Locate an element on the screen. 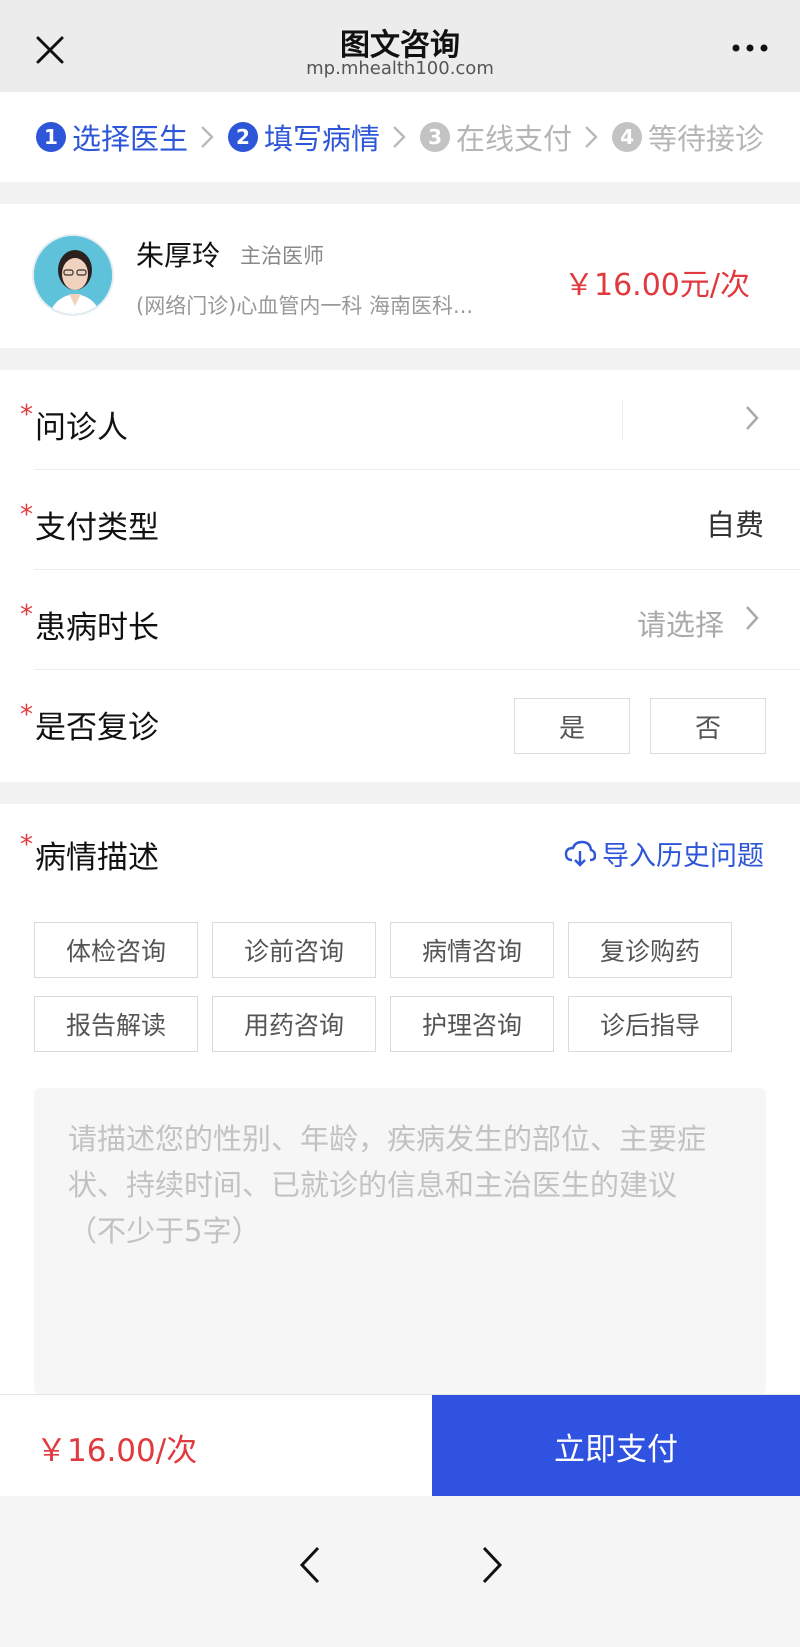  step-number: 2 is located at coordinates (243, 137).